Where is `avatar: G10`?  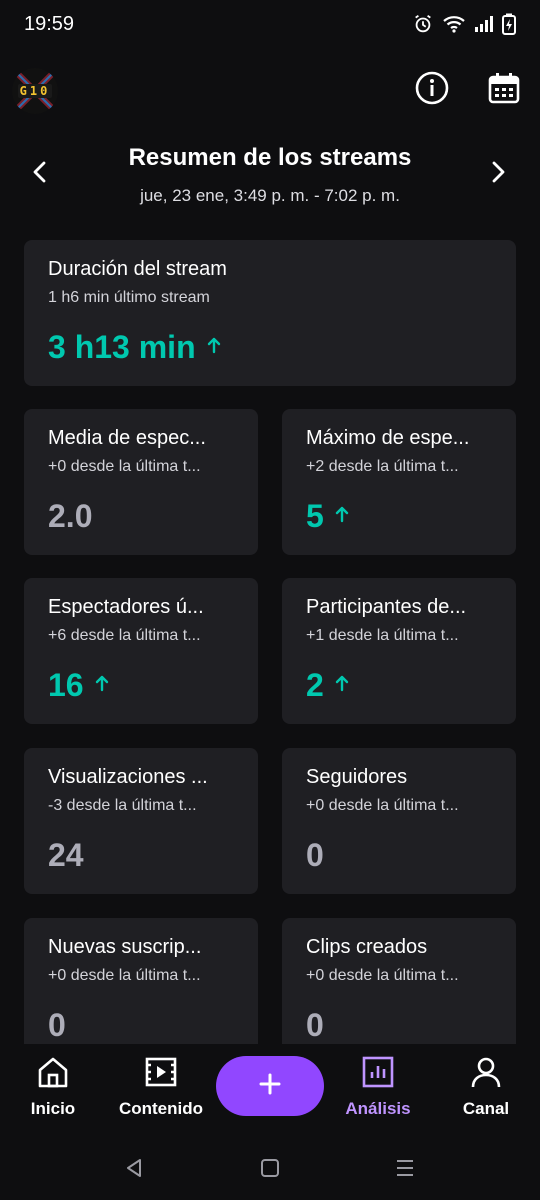 avatar: G10 is located at coordinates (35, 91).